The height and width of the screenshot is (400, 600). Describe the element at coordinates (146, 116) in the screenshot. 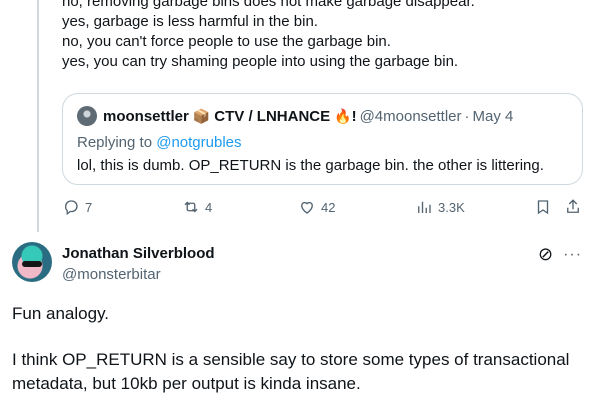

I see `quoted-author-name: moonsettler` at that location.